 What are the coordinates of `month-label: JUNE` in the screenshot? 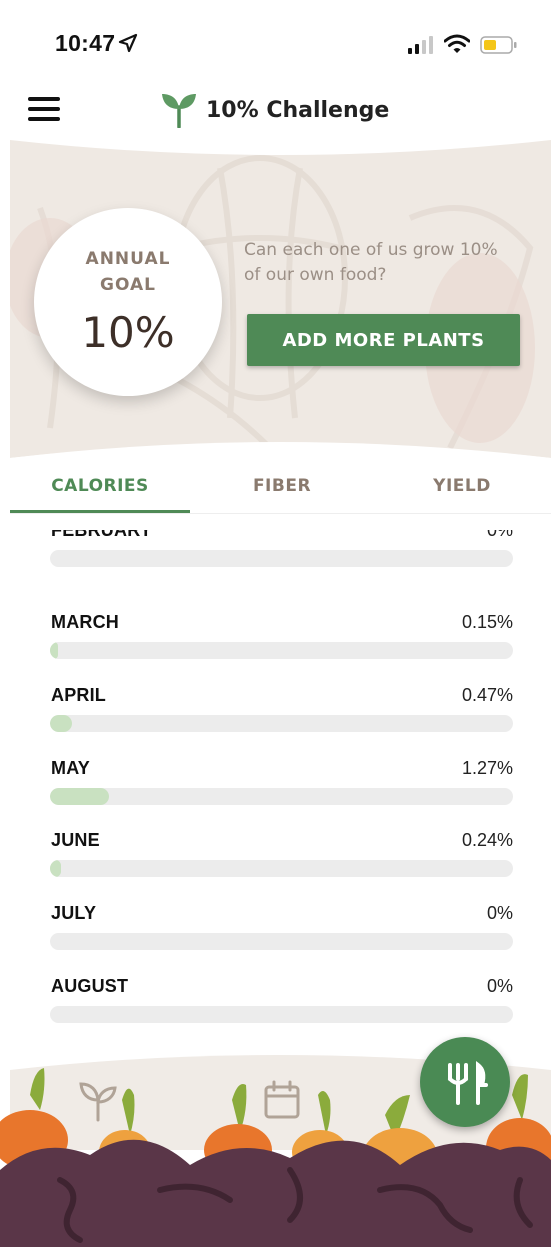 It's located at (75, 840).